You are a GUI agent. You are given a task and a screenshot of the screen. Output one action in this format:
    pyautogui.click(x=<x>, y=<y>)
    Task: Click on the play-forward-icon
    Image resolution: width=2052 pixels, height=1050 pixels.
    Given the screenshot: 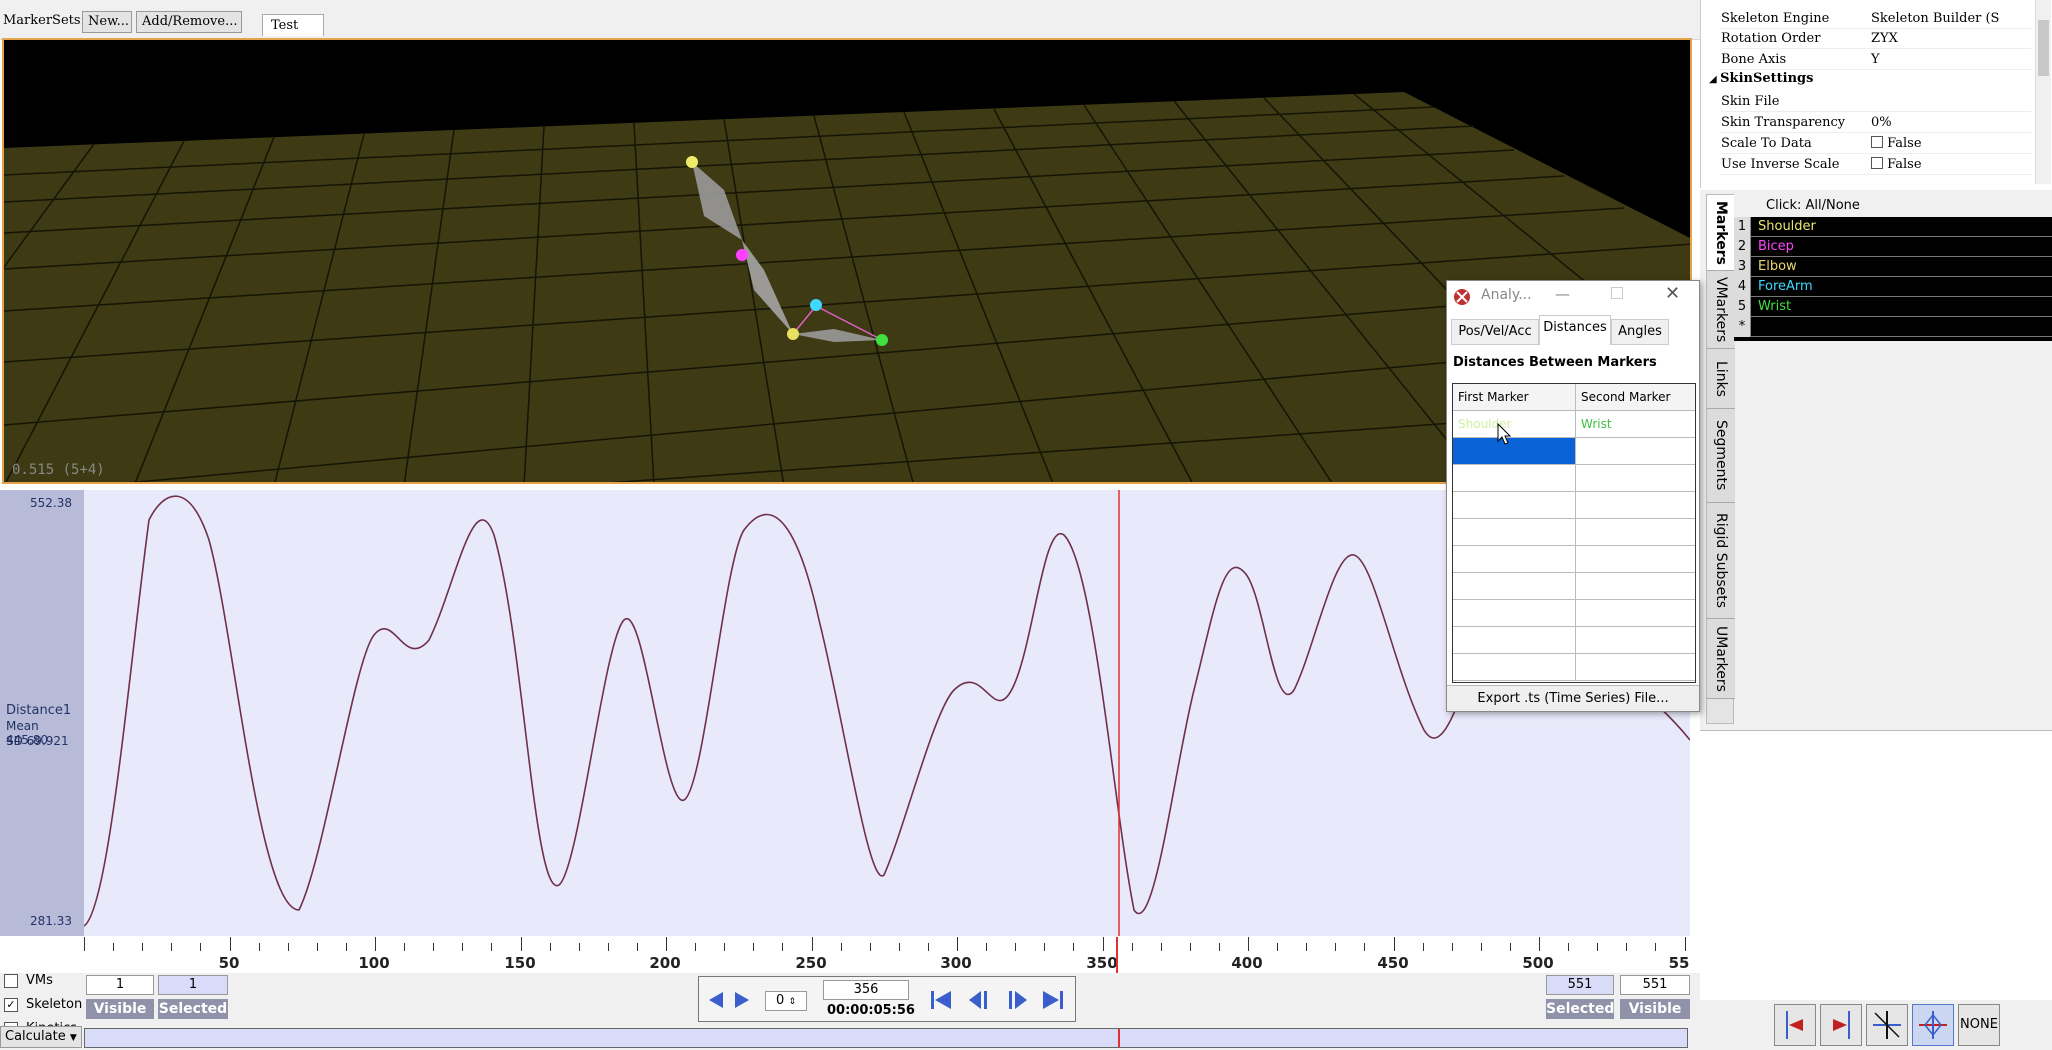 What is the action you would take?
    pyautogui.click(x=1018, y=1000)
    